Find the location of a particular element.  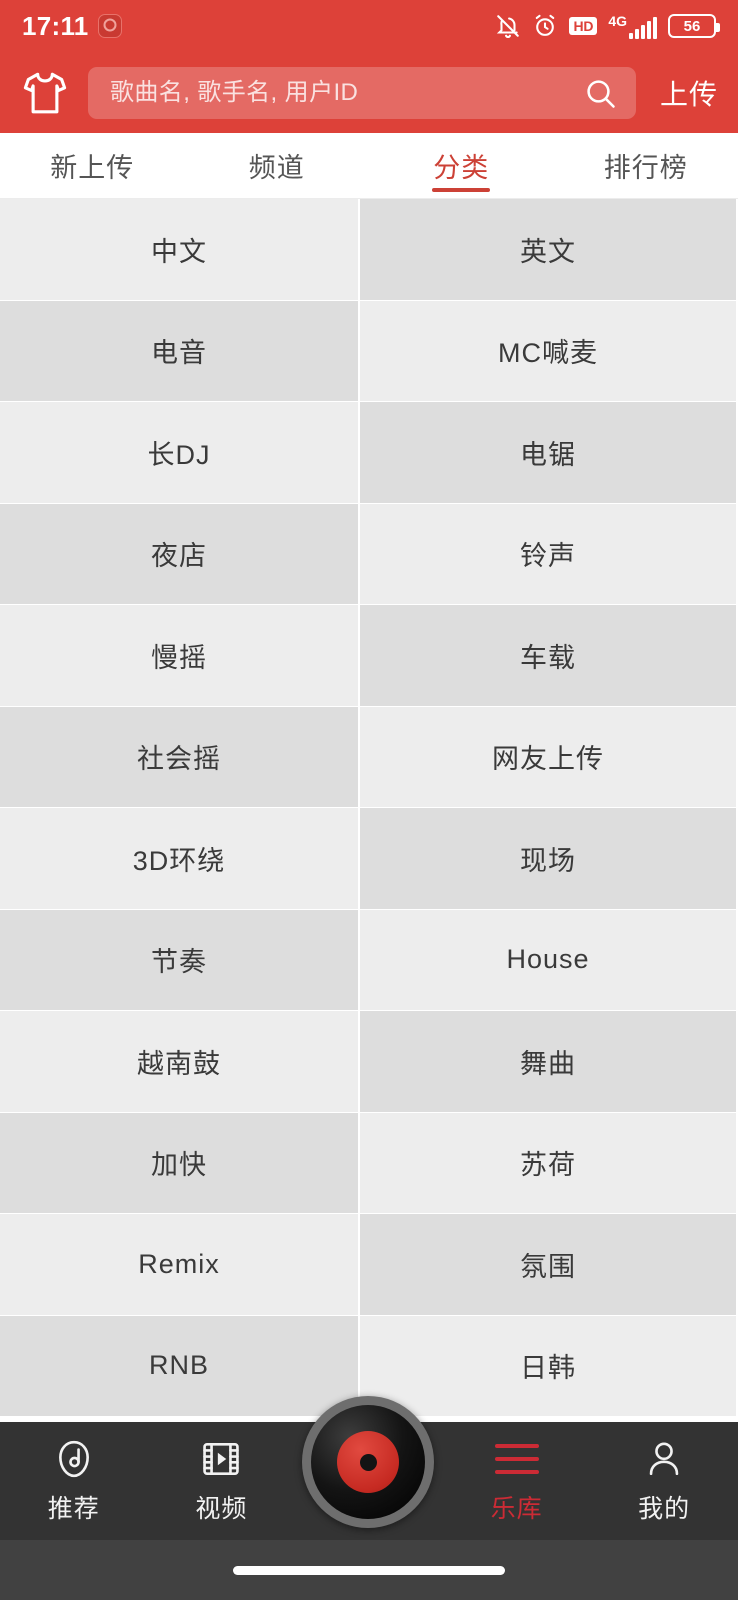

category-cell: 夜店 is located at coordinates (180, 554).